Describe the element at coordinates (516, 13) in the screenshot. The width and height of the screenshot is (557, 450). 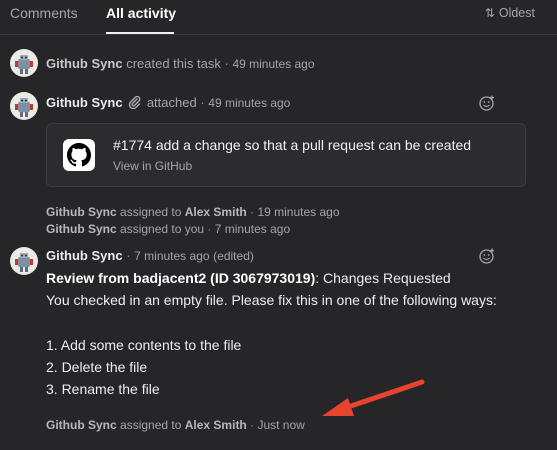
I see `sort-label: Oldest` at that location.